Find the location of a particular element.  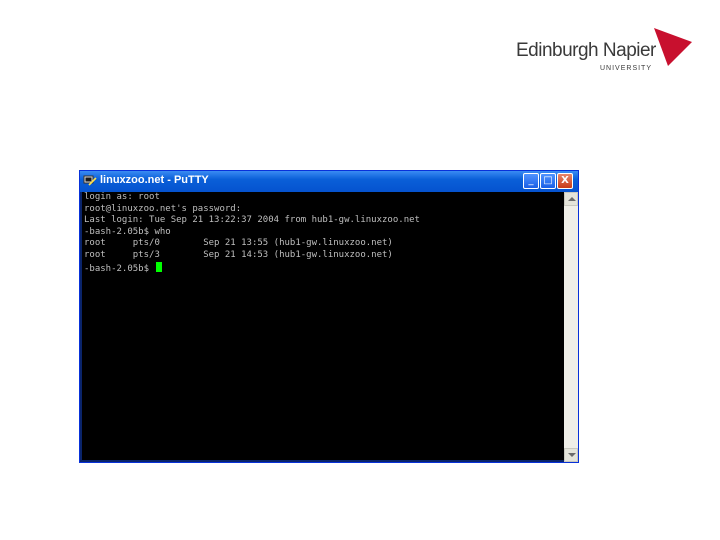

close-button: X is located at coordinates (565, 181).